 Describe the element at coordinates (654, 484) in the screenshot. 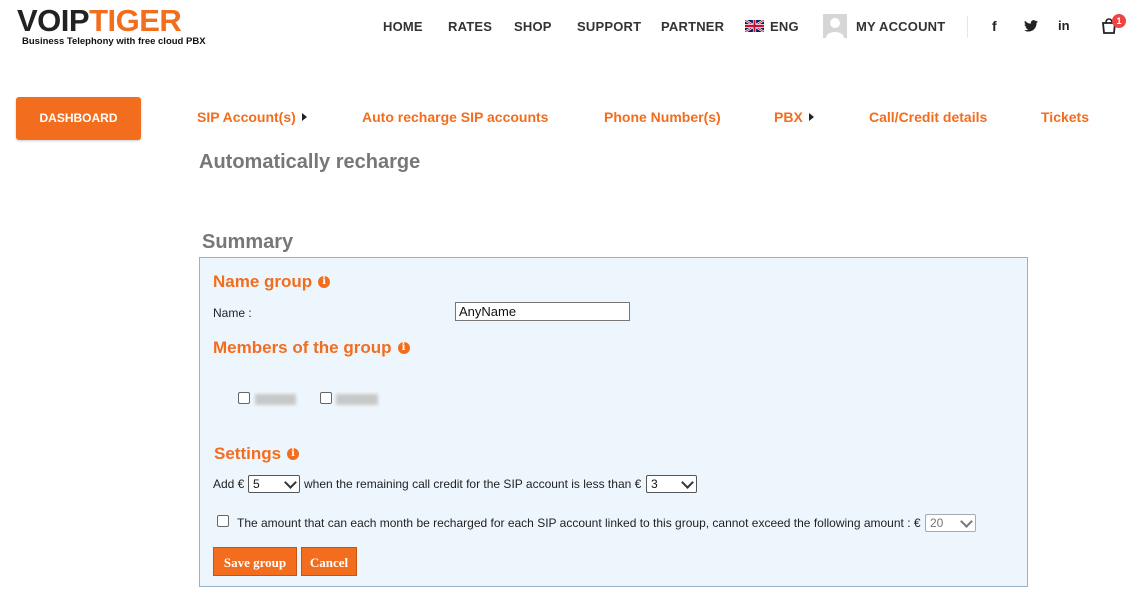

I see `threshold-value: 3` at that location.